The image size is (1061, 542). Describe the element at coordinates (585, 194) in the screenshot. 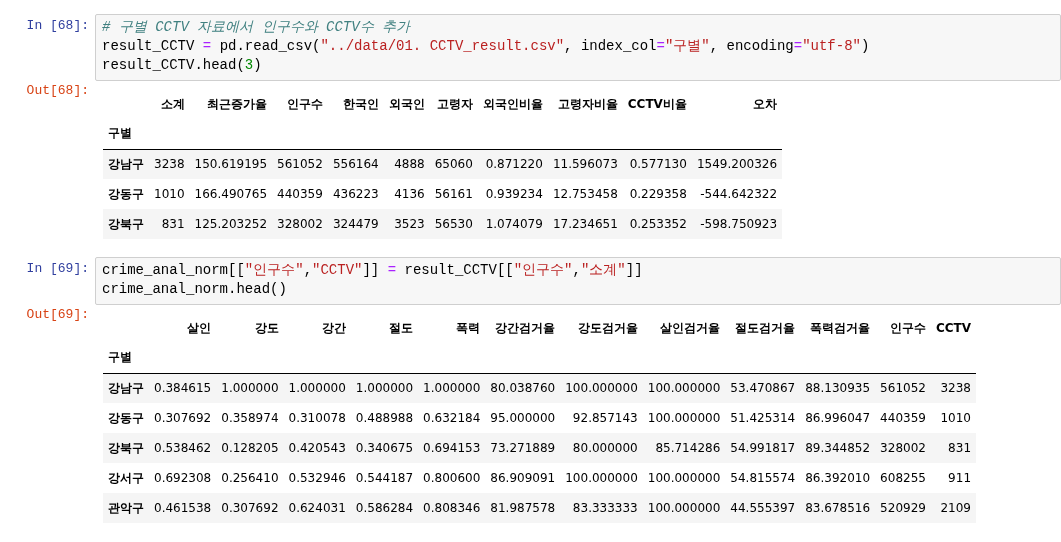

I see `table-cell: 12.753458` at that location.